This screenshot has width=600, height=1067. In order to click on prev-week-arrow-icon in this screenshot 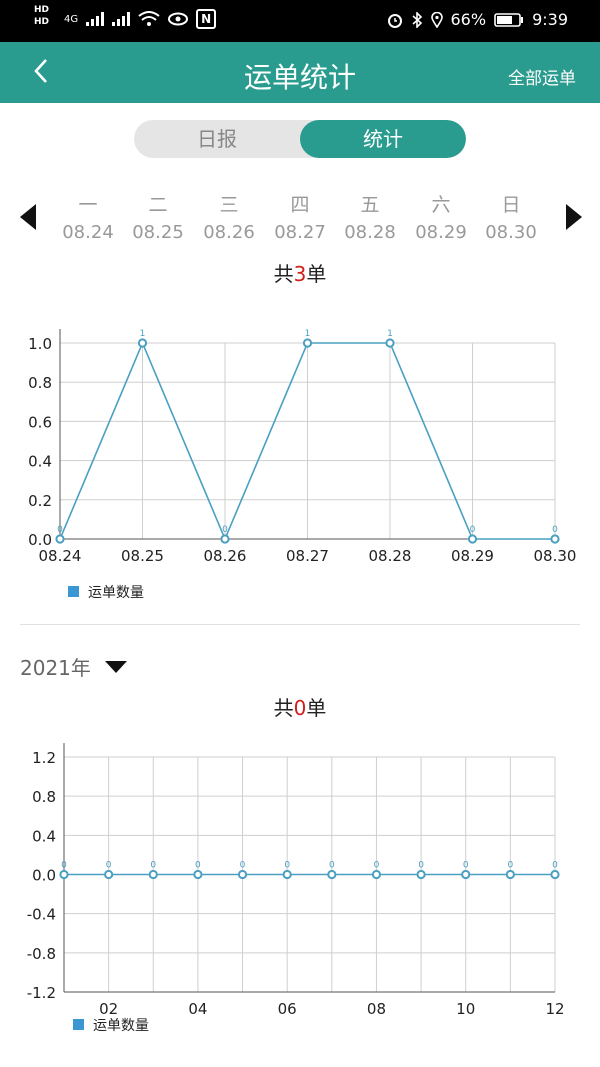, I will do `click(28, 217)`.